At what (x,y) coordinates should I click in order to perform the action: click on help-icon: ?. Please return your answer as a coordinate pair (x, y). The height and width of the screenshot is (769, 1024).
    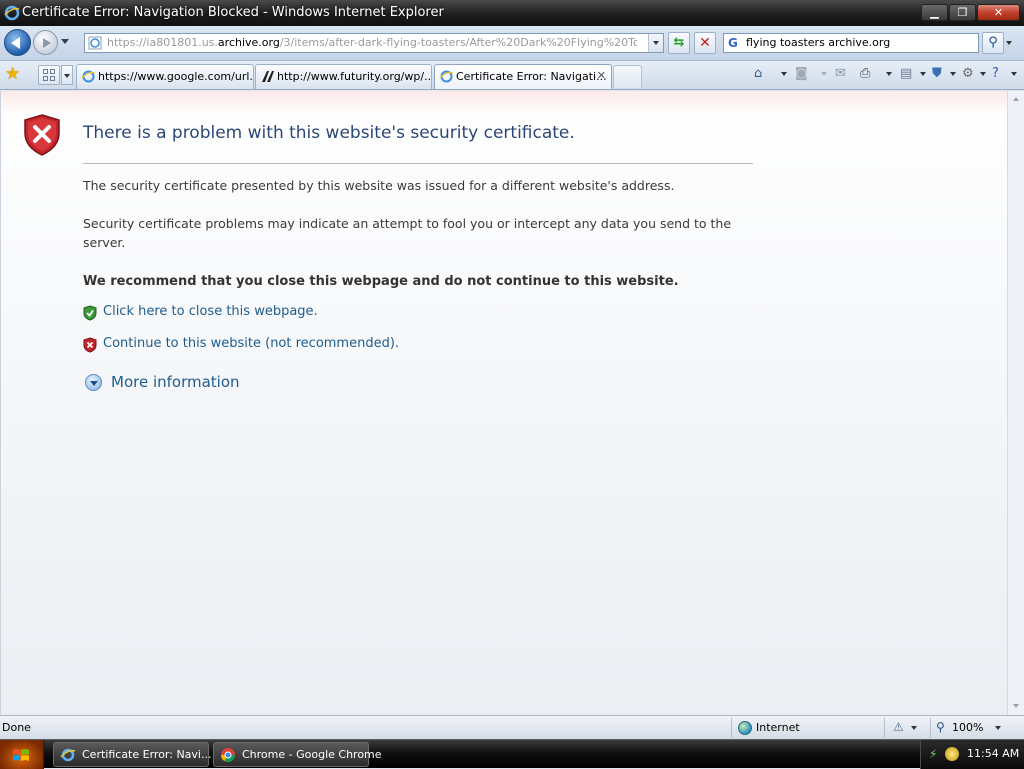
    Looking at the image, I should click on (995, 75).